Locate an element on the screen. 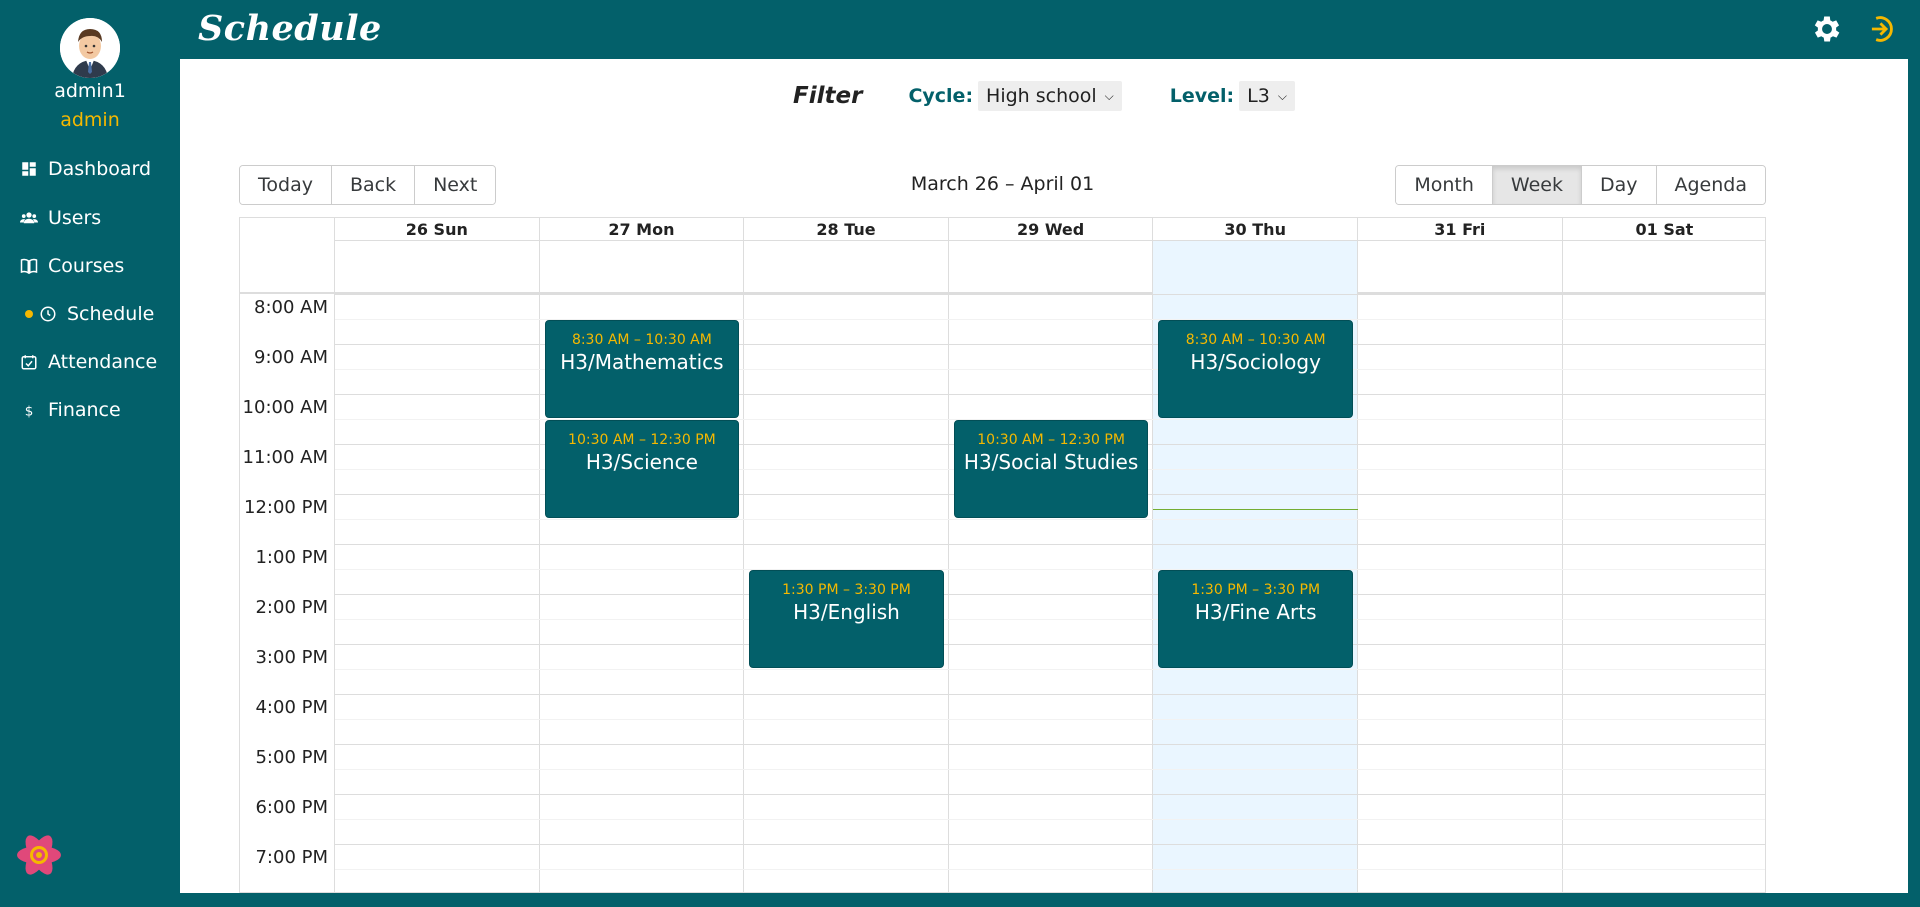  level-label: Level: is located at coordinates (1202, 96).